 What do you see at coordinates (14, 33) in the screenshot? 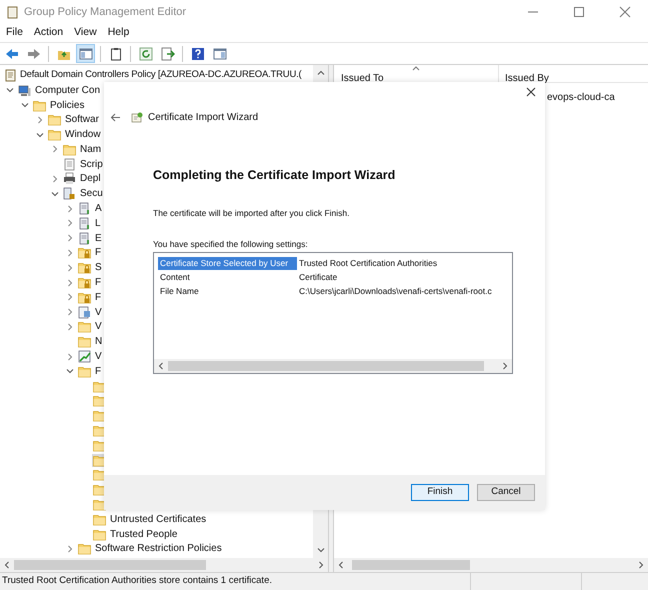
I see `menu-item: File` at bounding box center [14, 33].